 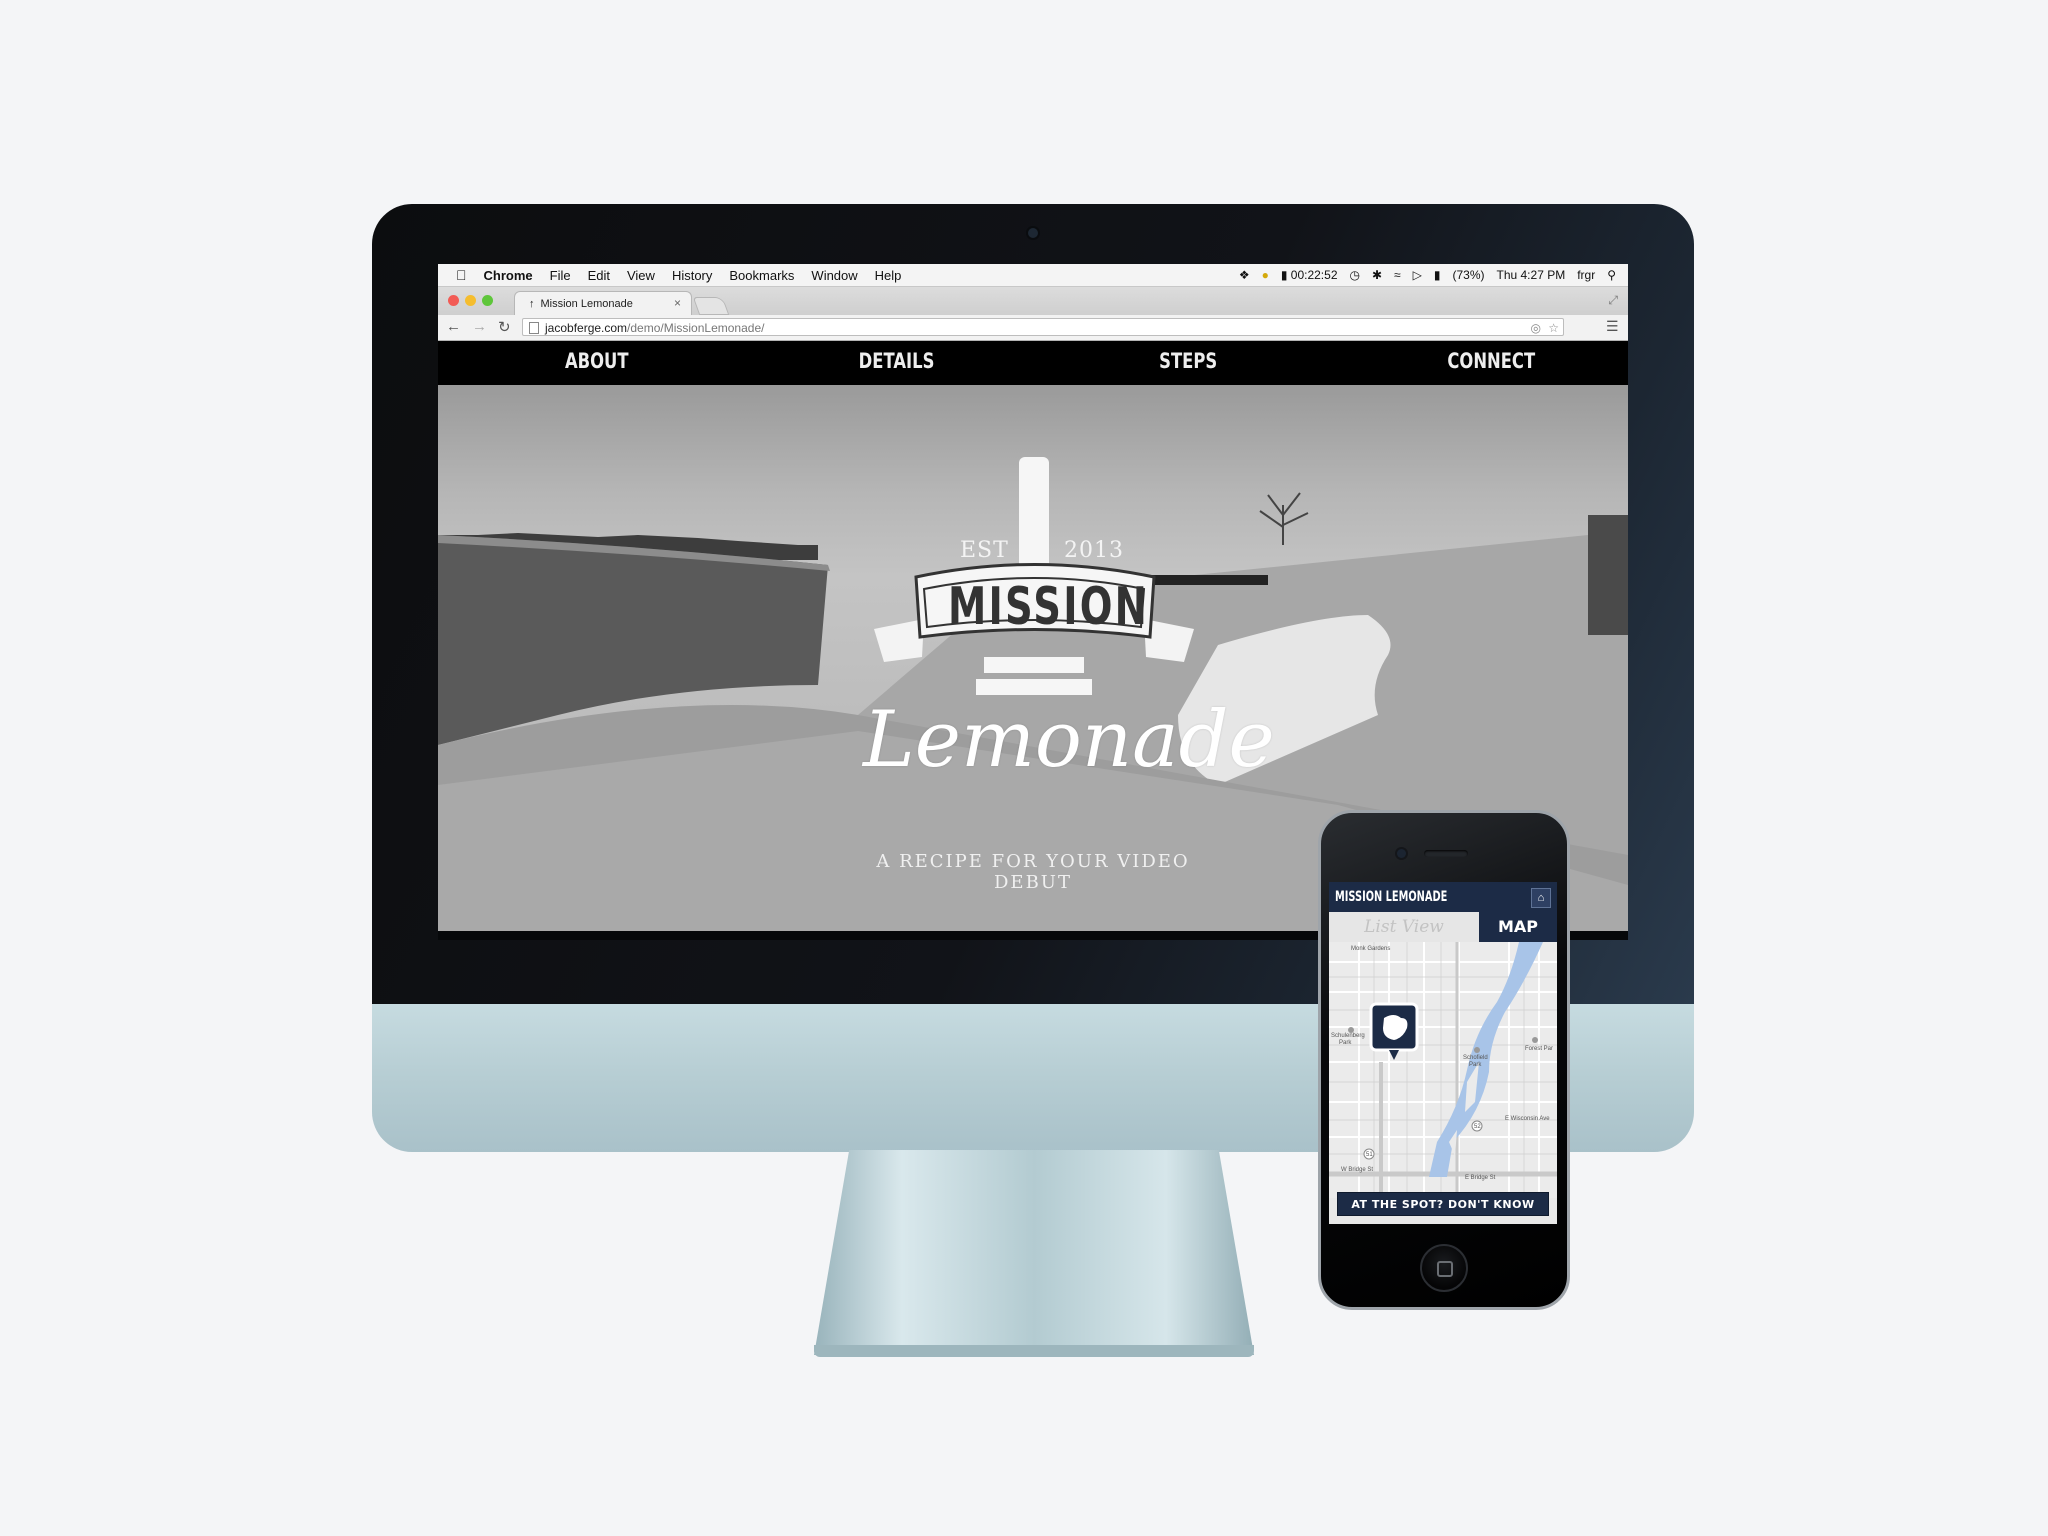 What do you see at coordinates (1033, 872) in the screenshot?
I see `hero-tagline: A RECIPE FOR YOUR VIDEO DEBUT` at bounding box center [1033, 872].